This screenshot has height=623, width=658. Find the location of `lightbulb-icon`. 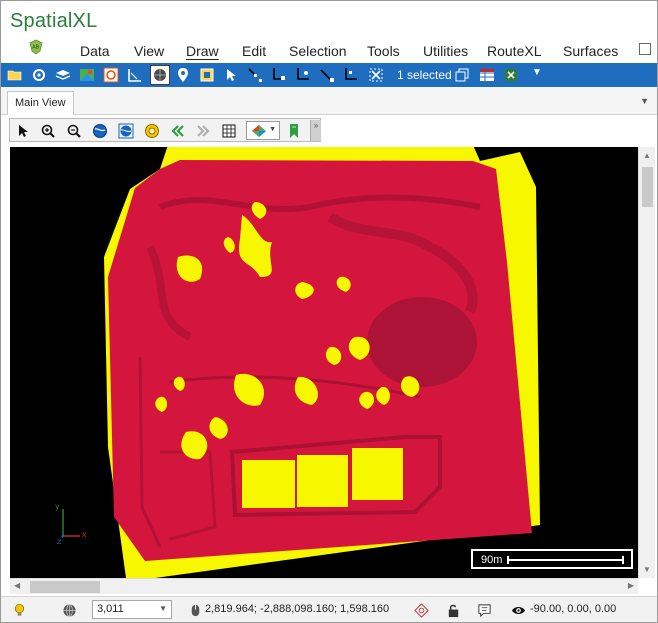

lightbulb-icon is located at coordinates (19, 610).